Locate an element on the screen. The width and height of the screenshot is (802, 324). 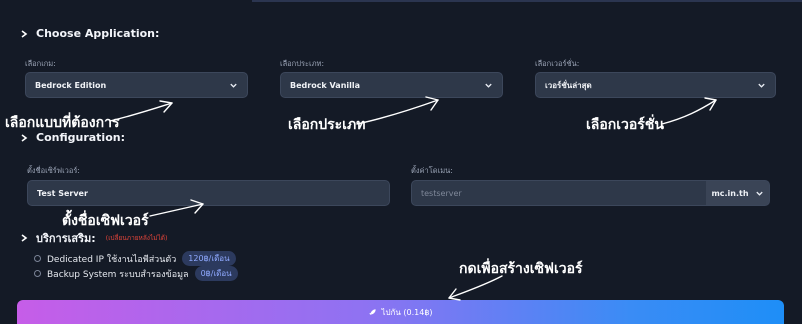
arrow-create is located at coordinates (475, 287).